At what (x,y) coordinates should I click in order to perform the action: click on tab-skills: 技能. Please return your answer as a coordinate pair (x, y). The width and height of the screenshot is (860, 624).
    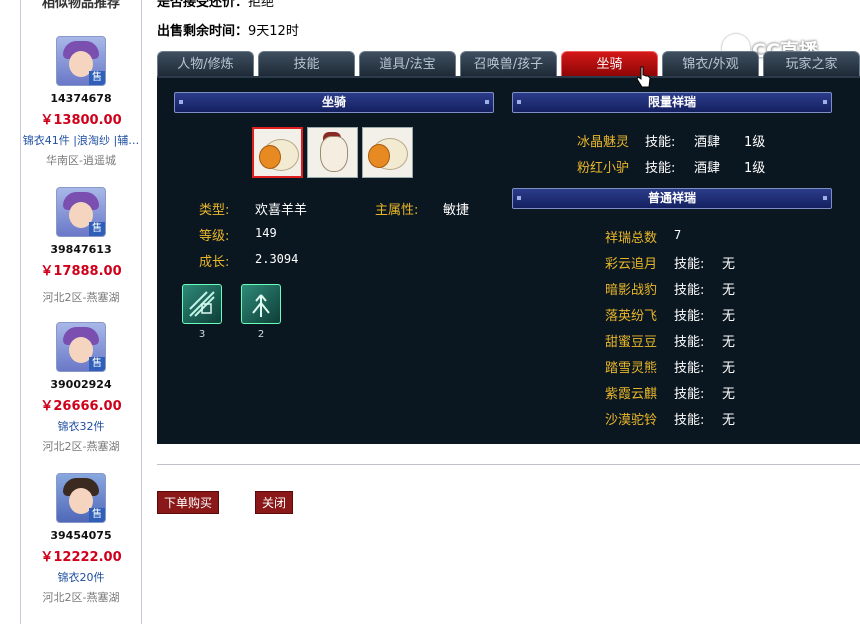
    Looking at the image, I should click on (306, 63).